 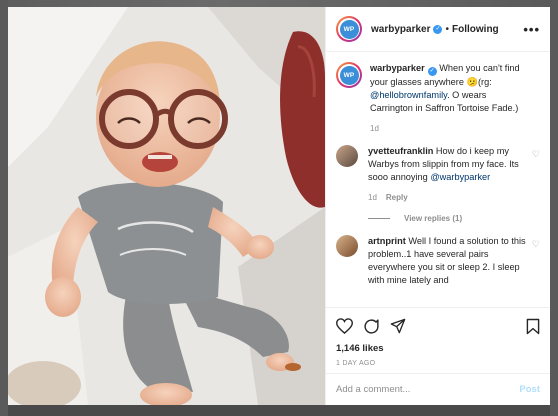 What do you see at coordinates (472, 82) in the screenshot?
I see `emoji-icon: 🫤` at bounding box center [472, 82].